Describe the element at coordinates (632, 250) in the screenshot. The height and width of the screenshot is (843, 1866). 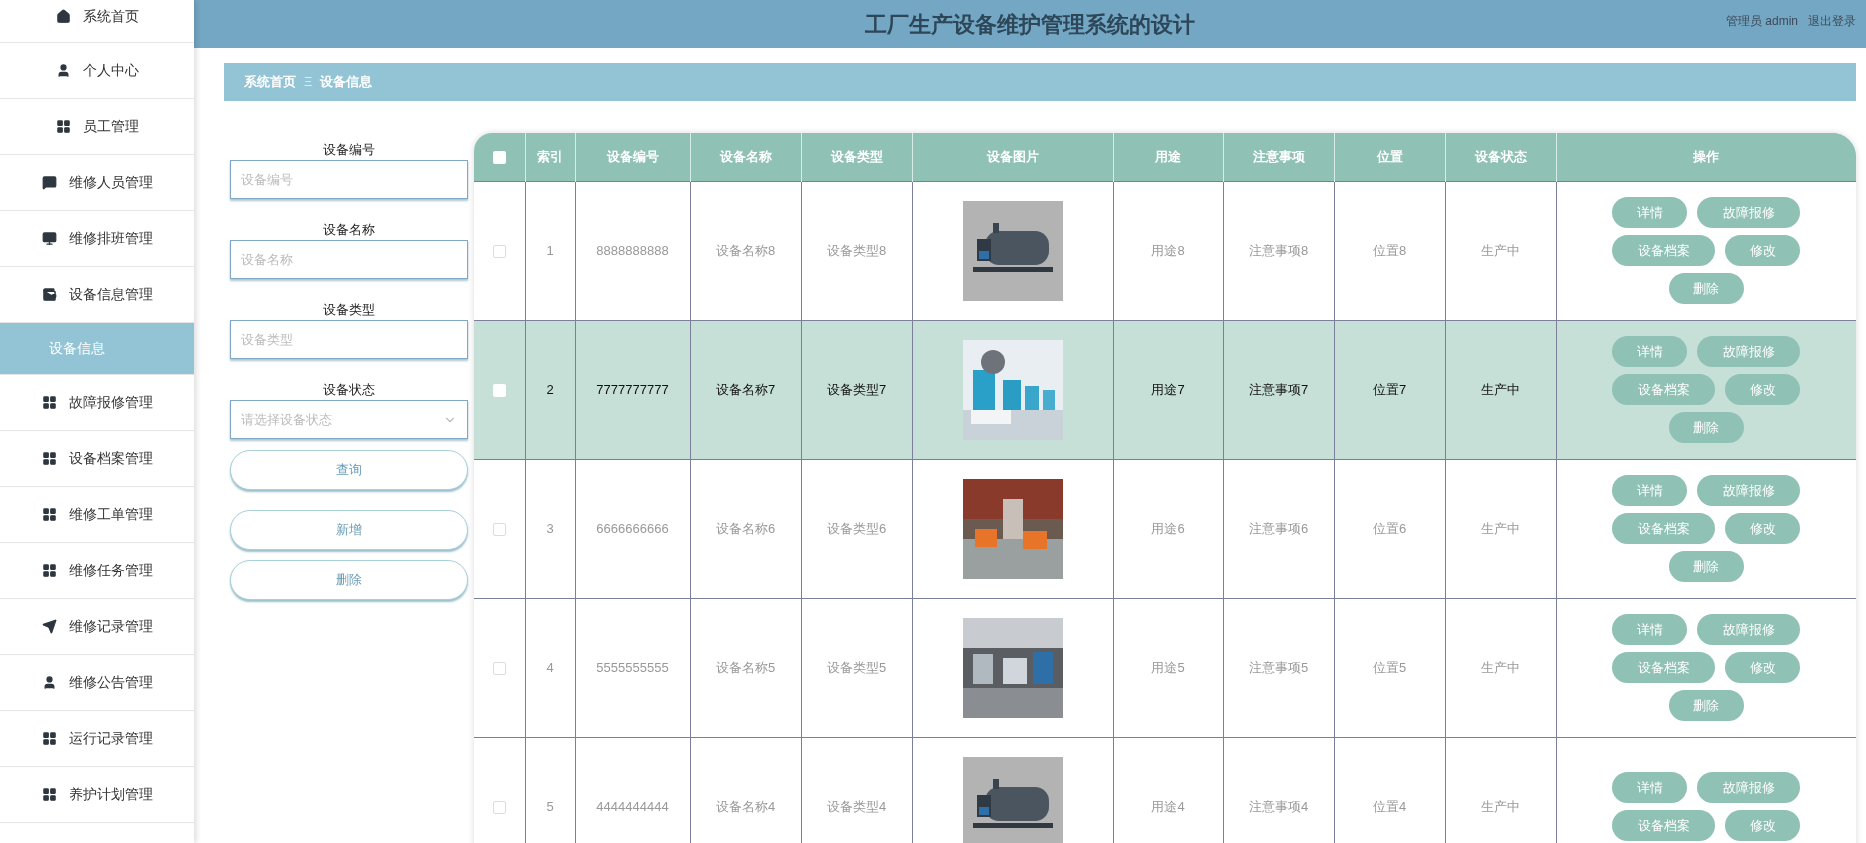
I see `table-cell: 8888888888` at that location.